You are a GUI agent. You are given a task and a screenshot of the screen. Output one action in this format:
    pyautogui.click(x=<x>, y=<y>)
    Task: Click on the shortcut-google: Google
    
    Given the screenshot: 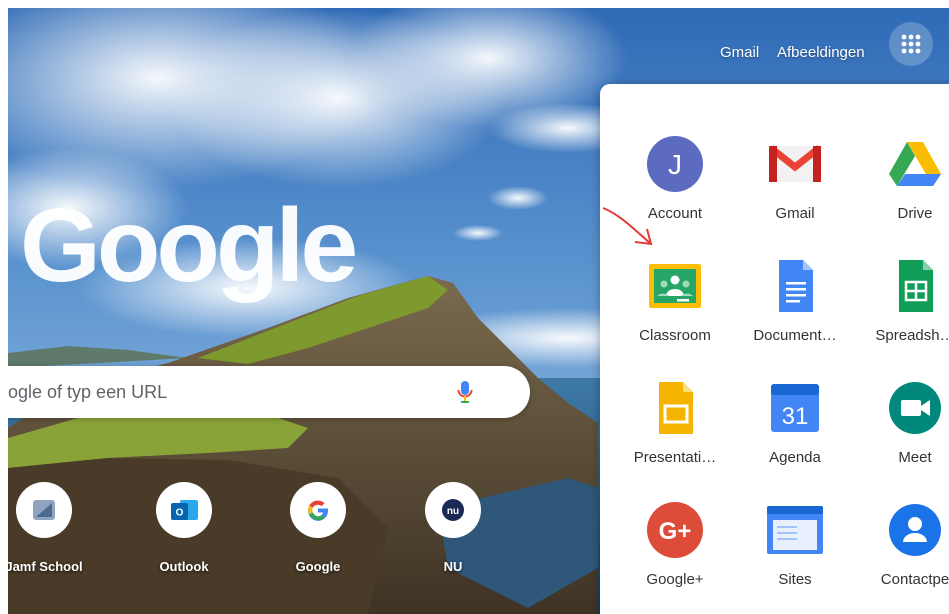 What is the action you would take?
    pyautogui.click(x=318, y=528)
    